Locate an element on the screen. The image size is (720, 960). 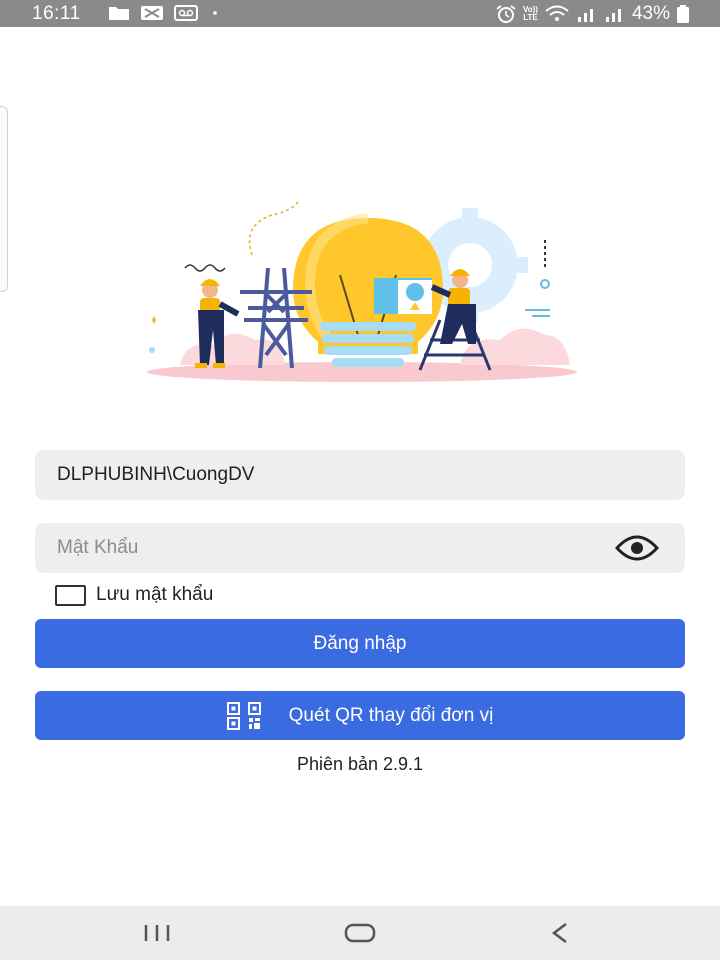
battery-icon is located at coordinates (683, 14).